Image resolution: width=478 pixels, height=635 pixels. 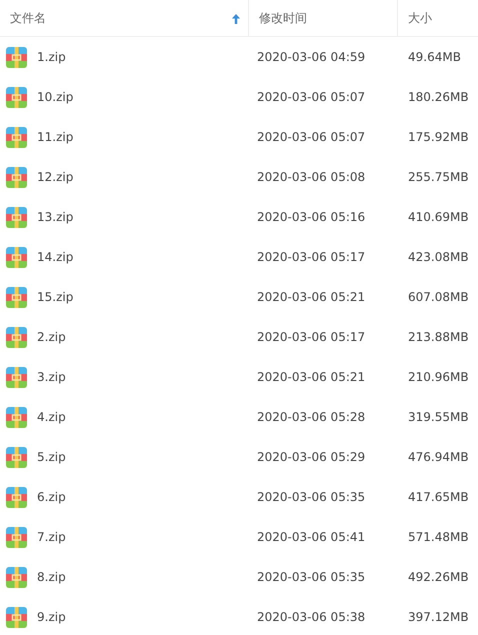 I want to click on file-name: 13.zip, so click(x=55, y=217).